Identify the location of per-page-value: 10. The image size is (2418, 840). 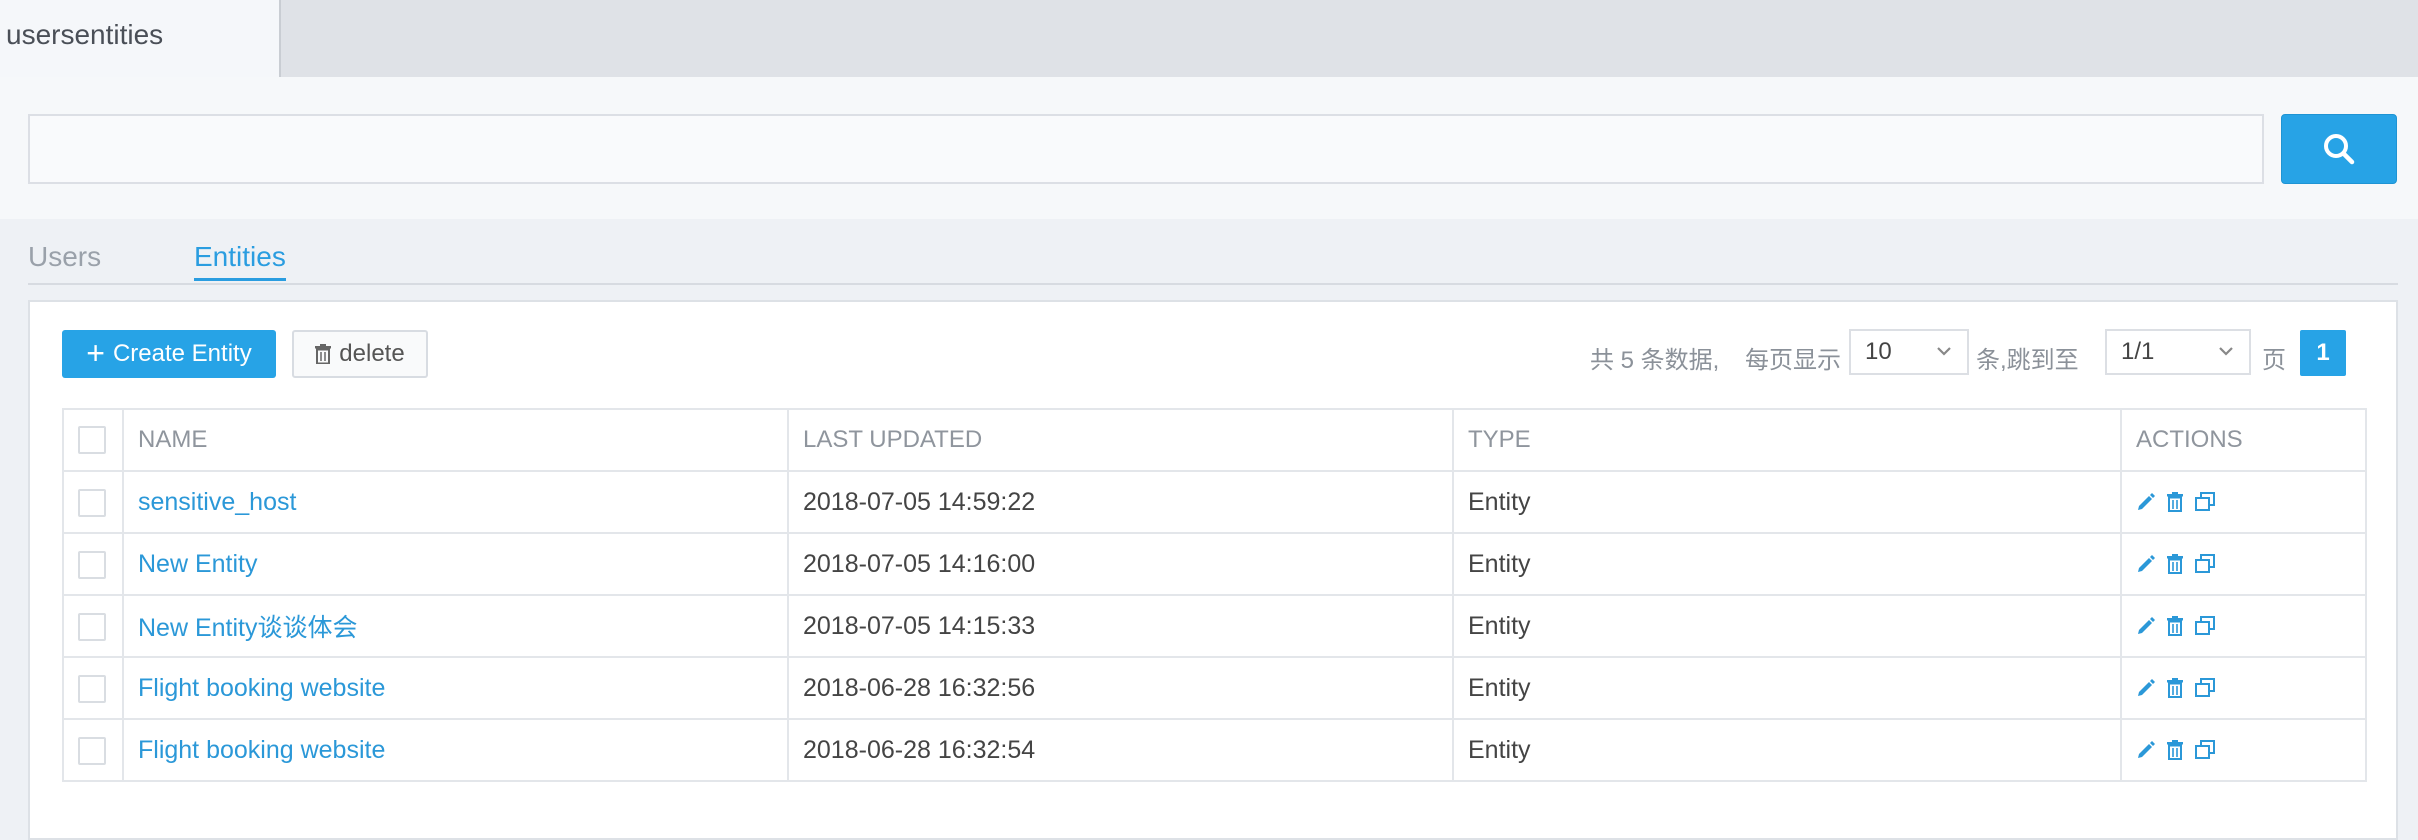
(1878, 351).